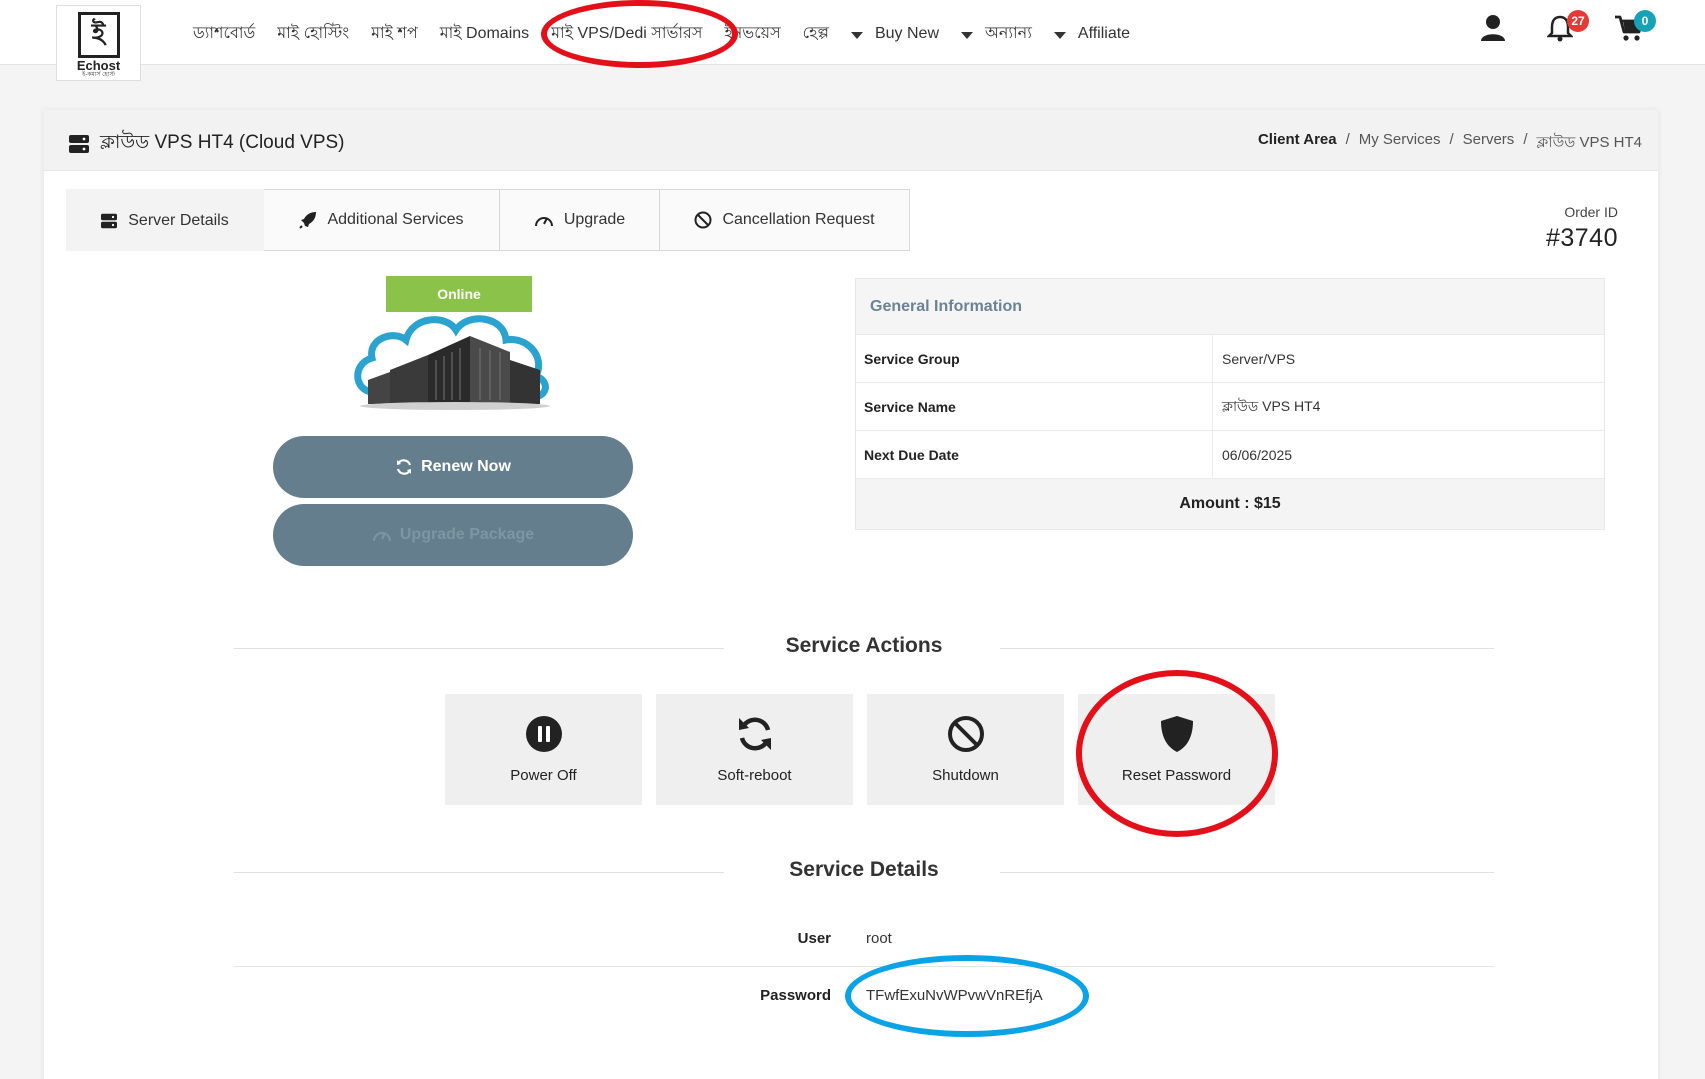 The image size is (1705, 1079). I want to click on page-title: ক্লাউড VPS HT4 (Cloud VPS), so click(206, 144).